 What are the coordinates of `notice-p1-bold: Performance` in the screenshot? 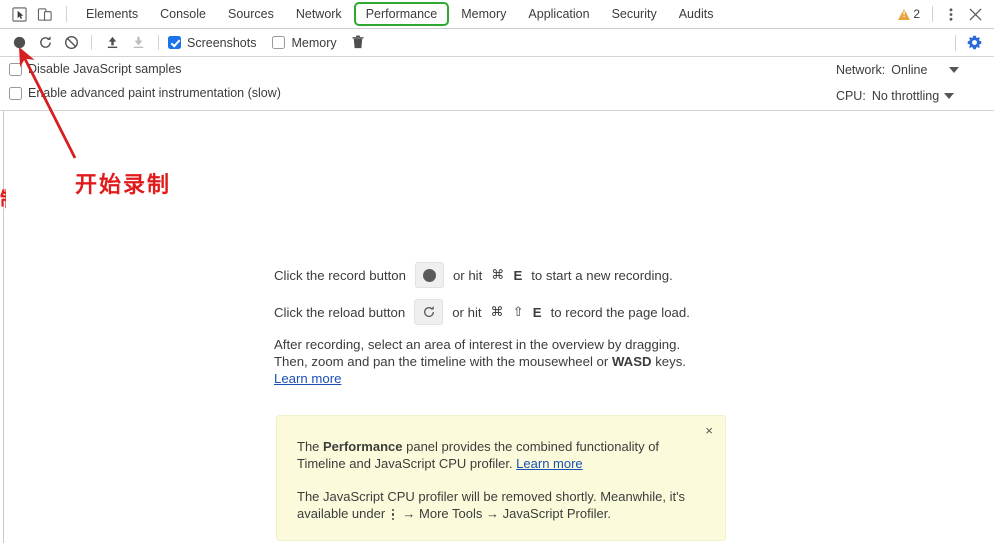 It's located at (363, 446).